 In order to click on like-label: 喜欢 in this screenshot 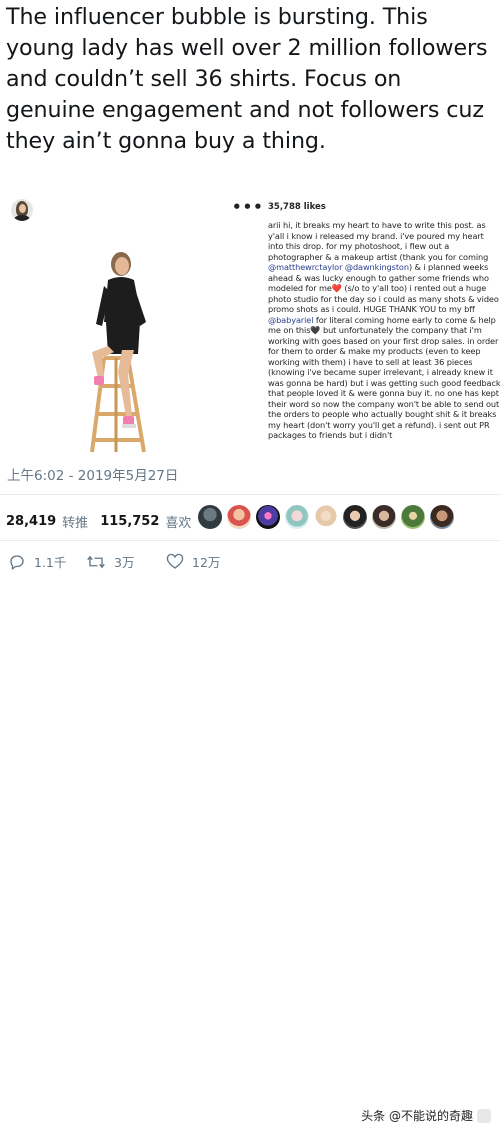, I will do `click(178, 521)`.